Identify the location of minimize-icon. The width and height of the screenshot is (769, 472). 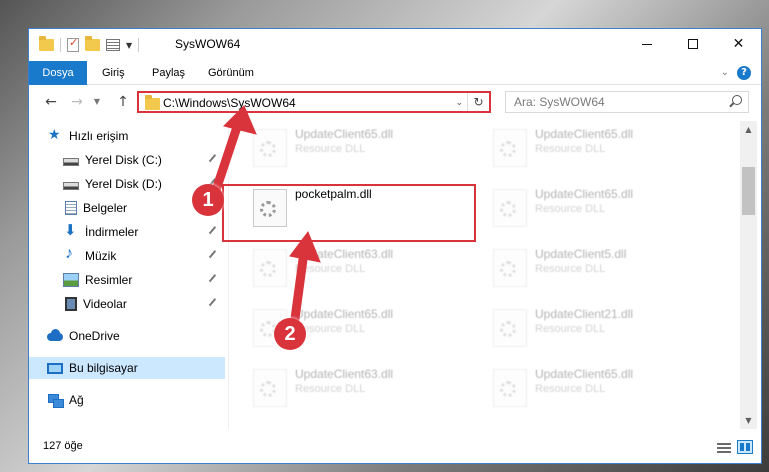
(646, 44).